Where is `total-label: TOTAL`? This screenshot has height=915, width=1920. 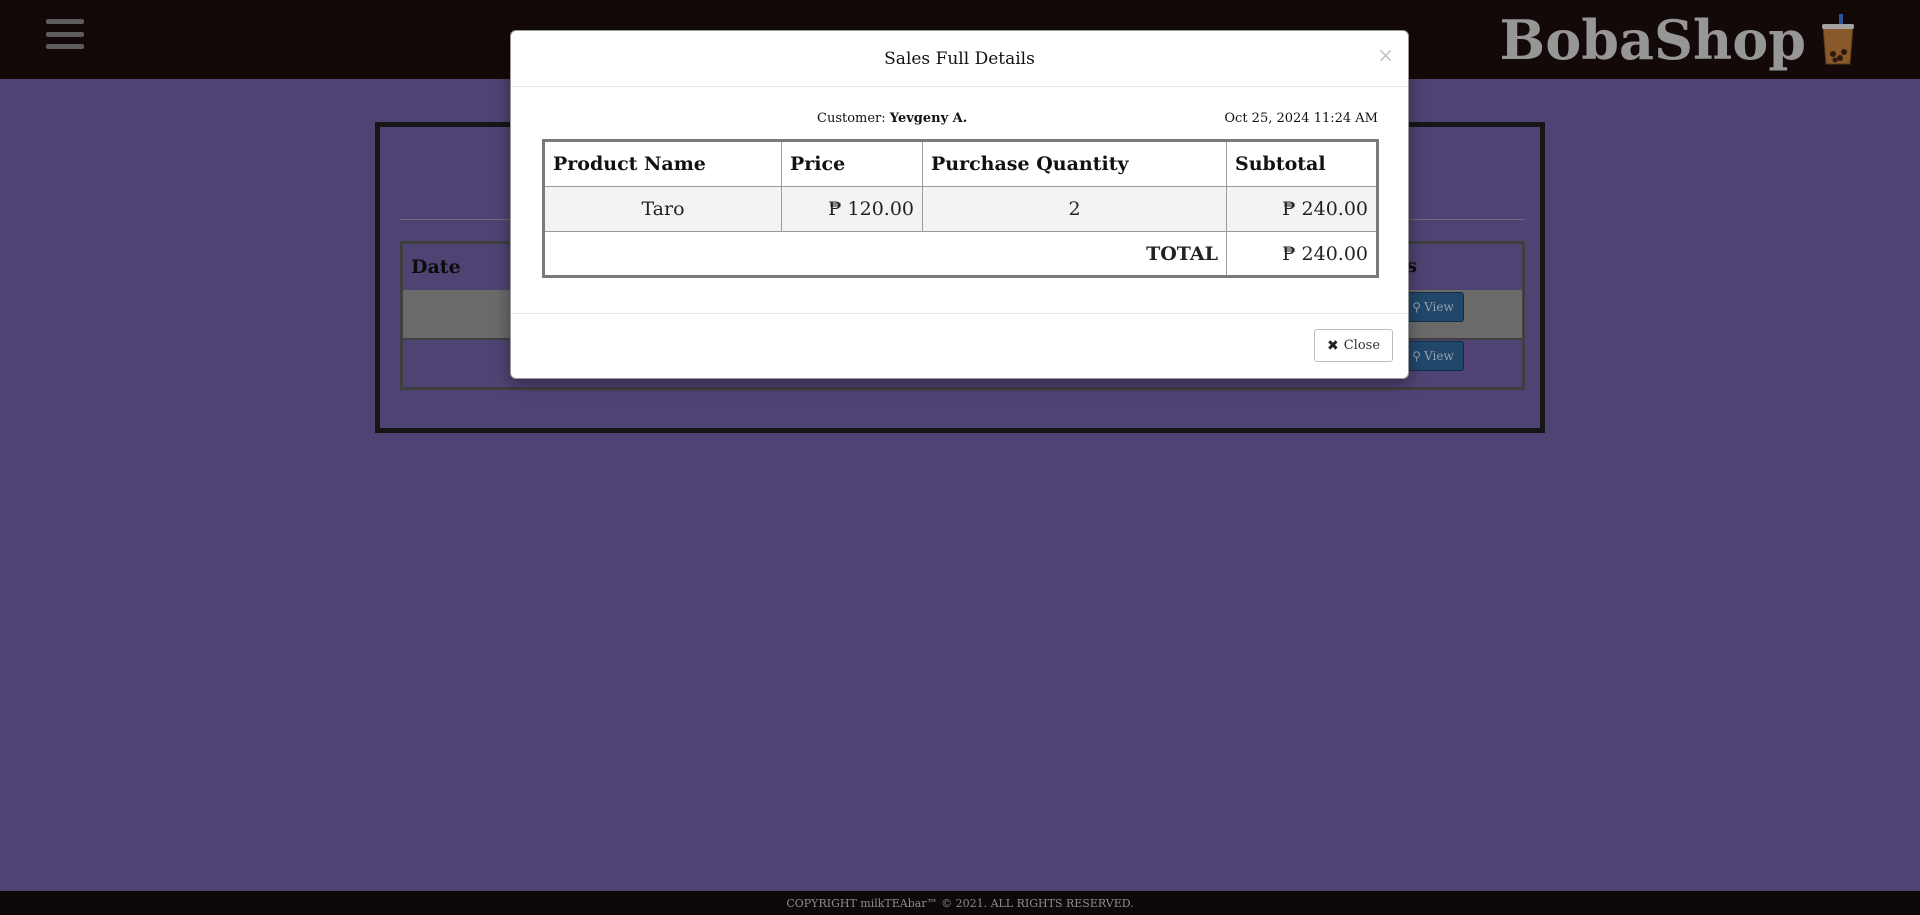 total-label: TOTAL is located at coordinates (885, 254).